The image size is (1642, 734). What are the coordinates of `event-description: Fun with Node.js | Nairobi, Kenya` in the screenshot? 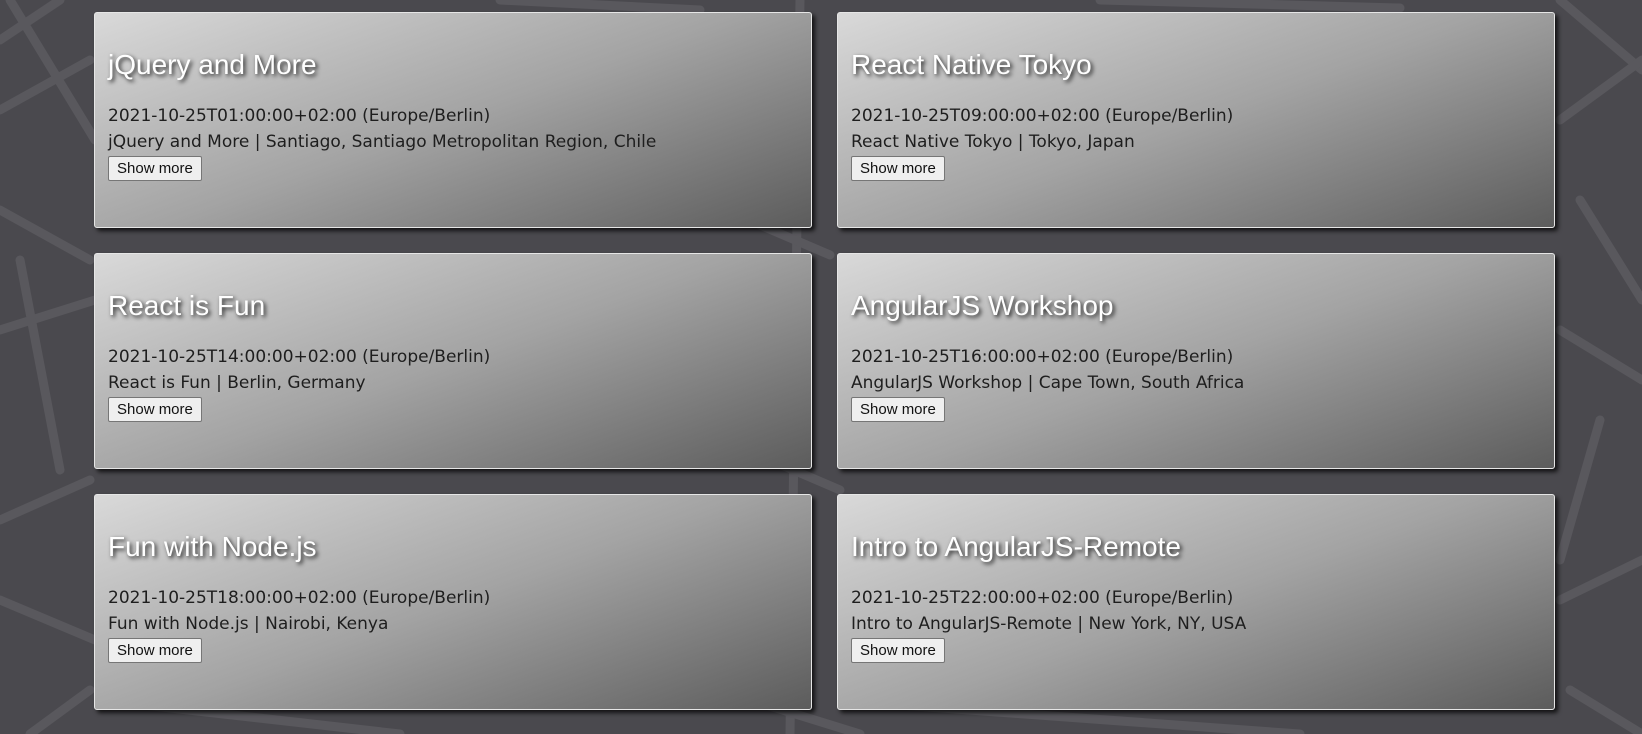 It's located at (248, 624).